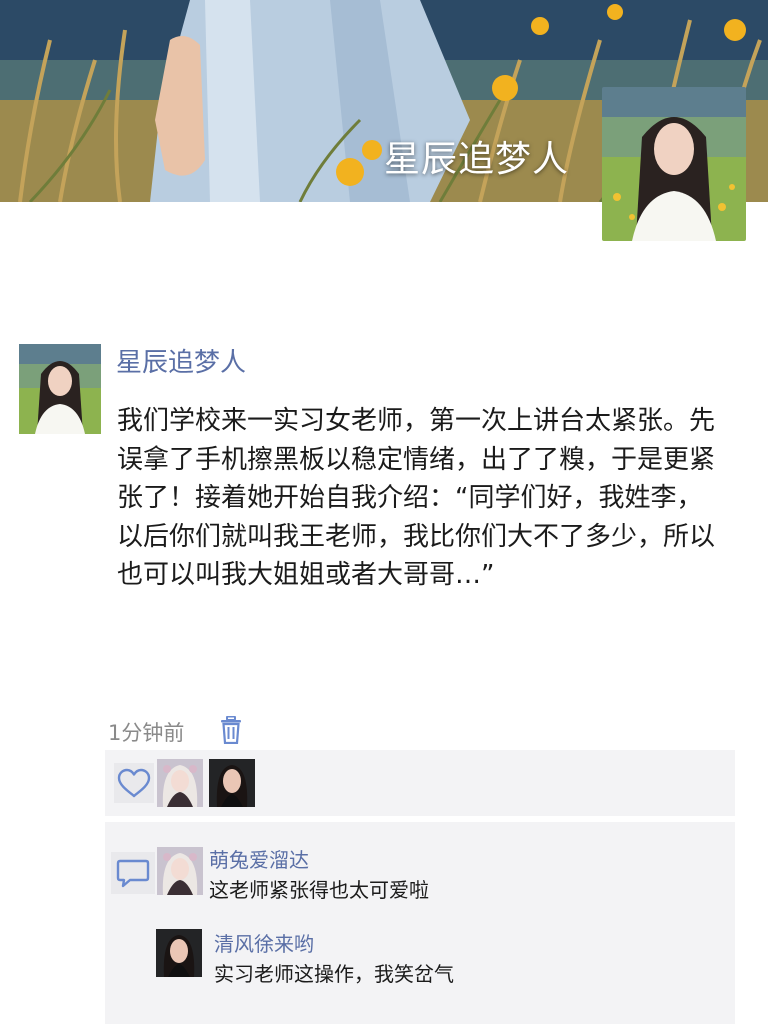 This screenshot has height=1024, width=768. I want to click on heart-icon, so click(134, 783).